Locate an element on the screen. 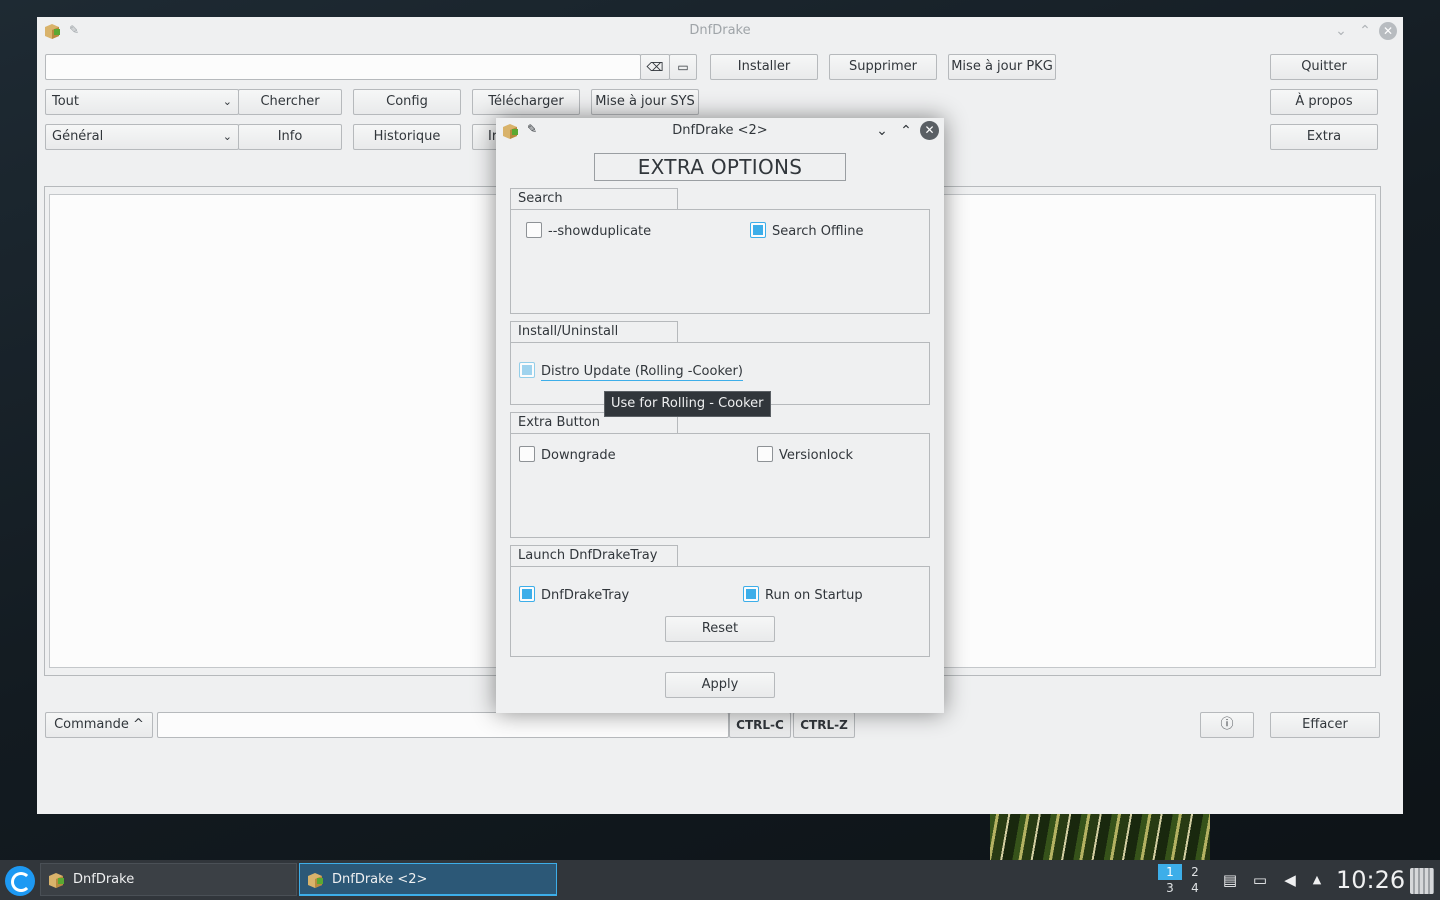 The height and width of the screenshot is (900, 1440). dnfdraketray-label: DnfDrakeTray is located at coordinates (585, 595).